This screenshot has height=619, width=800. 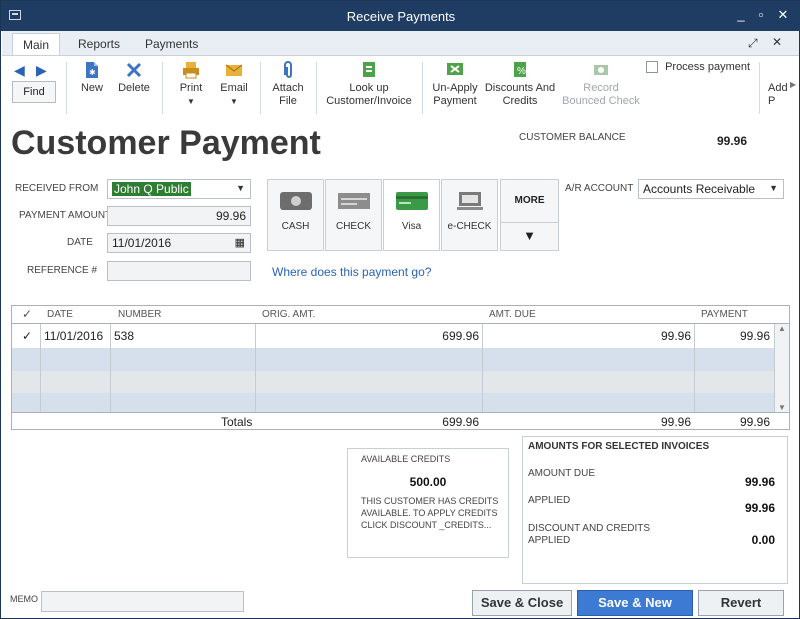 I want to click on revert-button: Revert, so click(x=741, y=603).